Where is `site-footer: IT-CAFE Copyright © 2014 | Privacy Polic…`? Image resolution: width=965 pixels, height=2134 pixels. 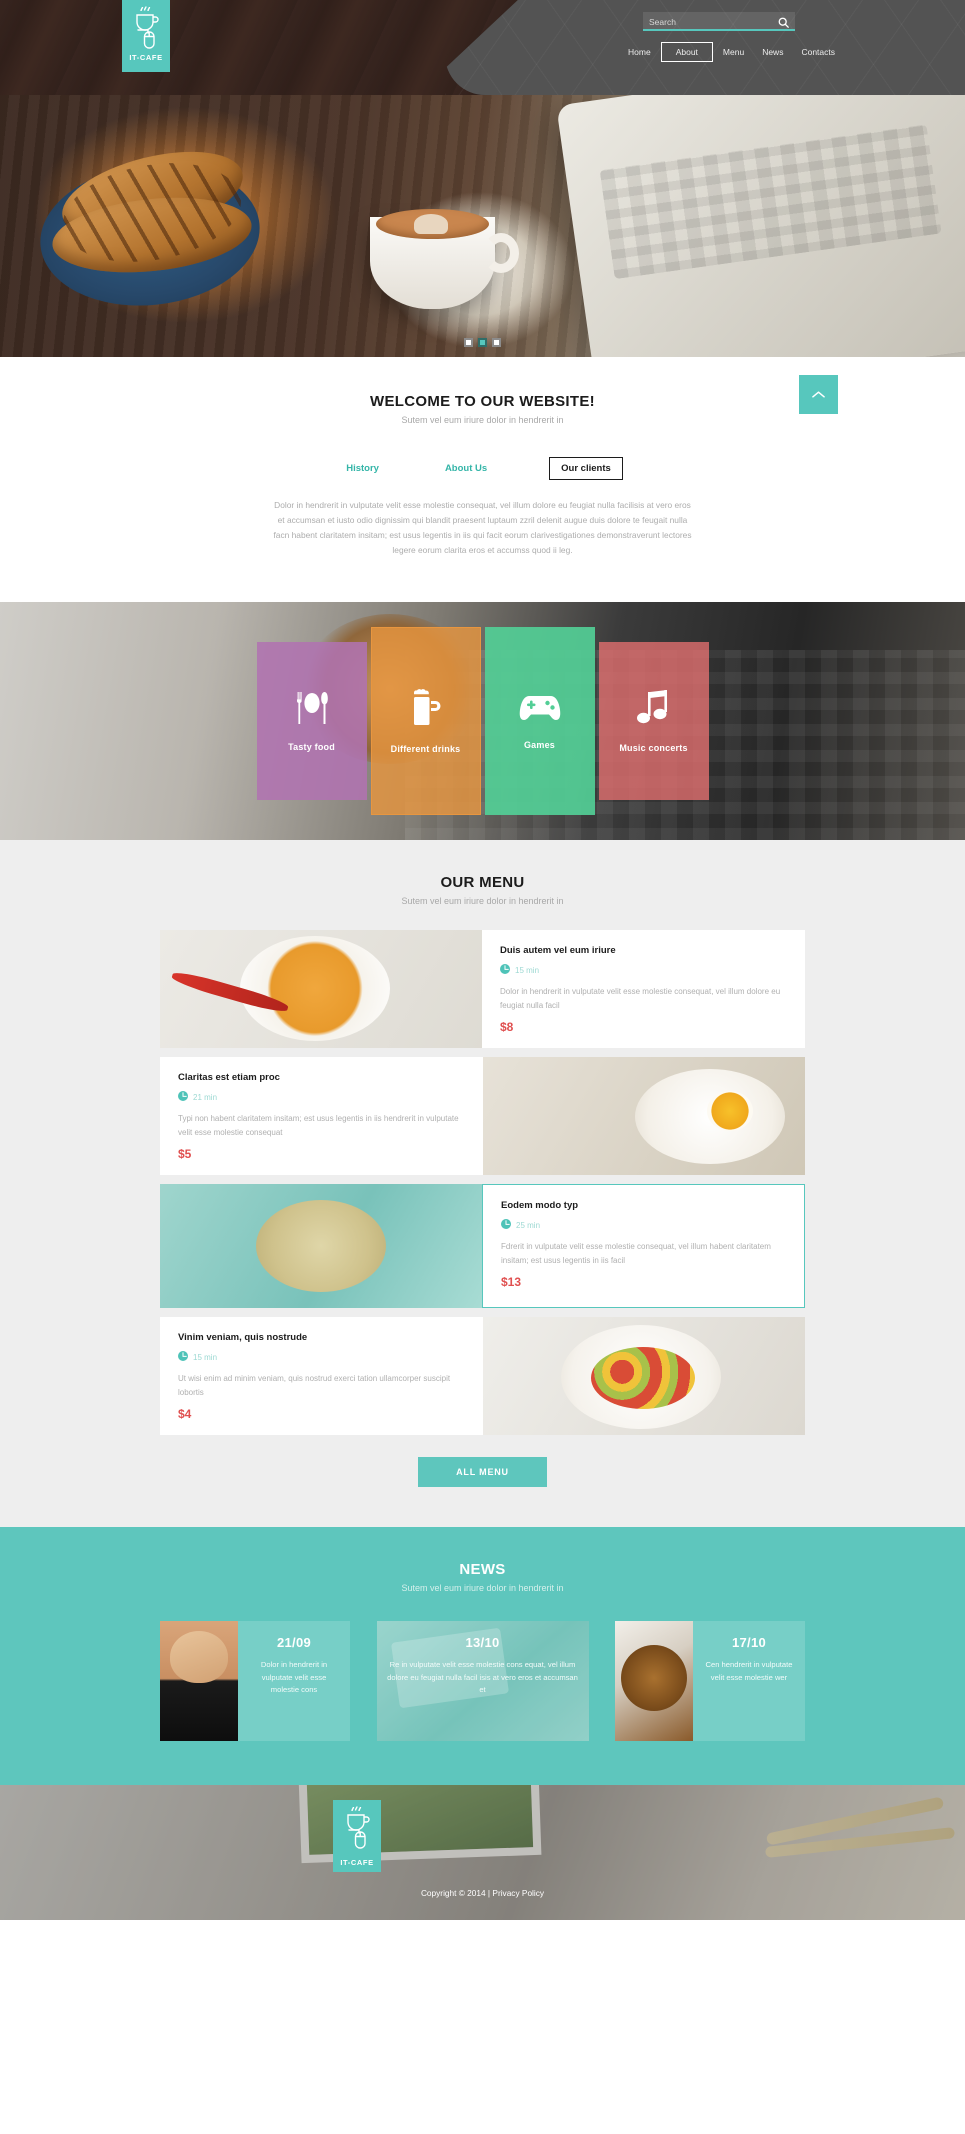 site-footer: IT-CAFE Copyright © 2014 | Privacy Polic… is located at coordinates (482, 1852).